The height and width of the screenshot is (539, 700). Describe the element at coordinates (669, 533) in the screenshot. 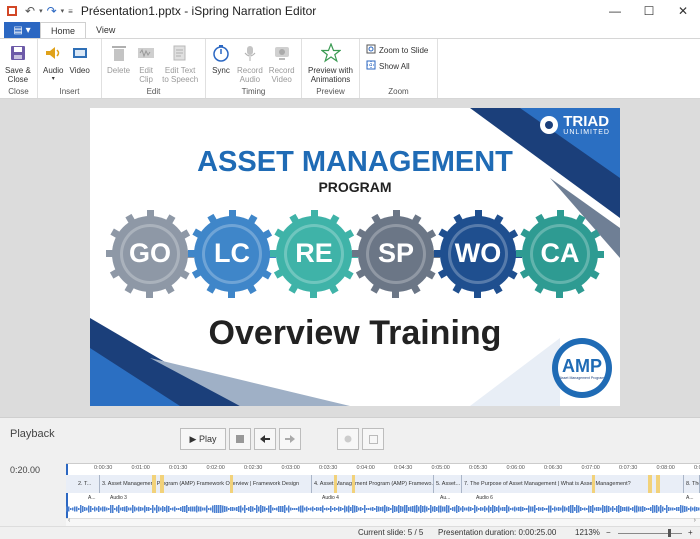

I see `zoom-slider-thumb` at that location.